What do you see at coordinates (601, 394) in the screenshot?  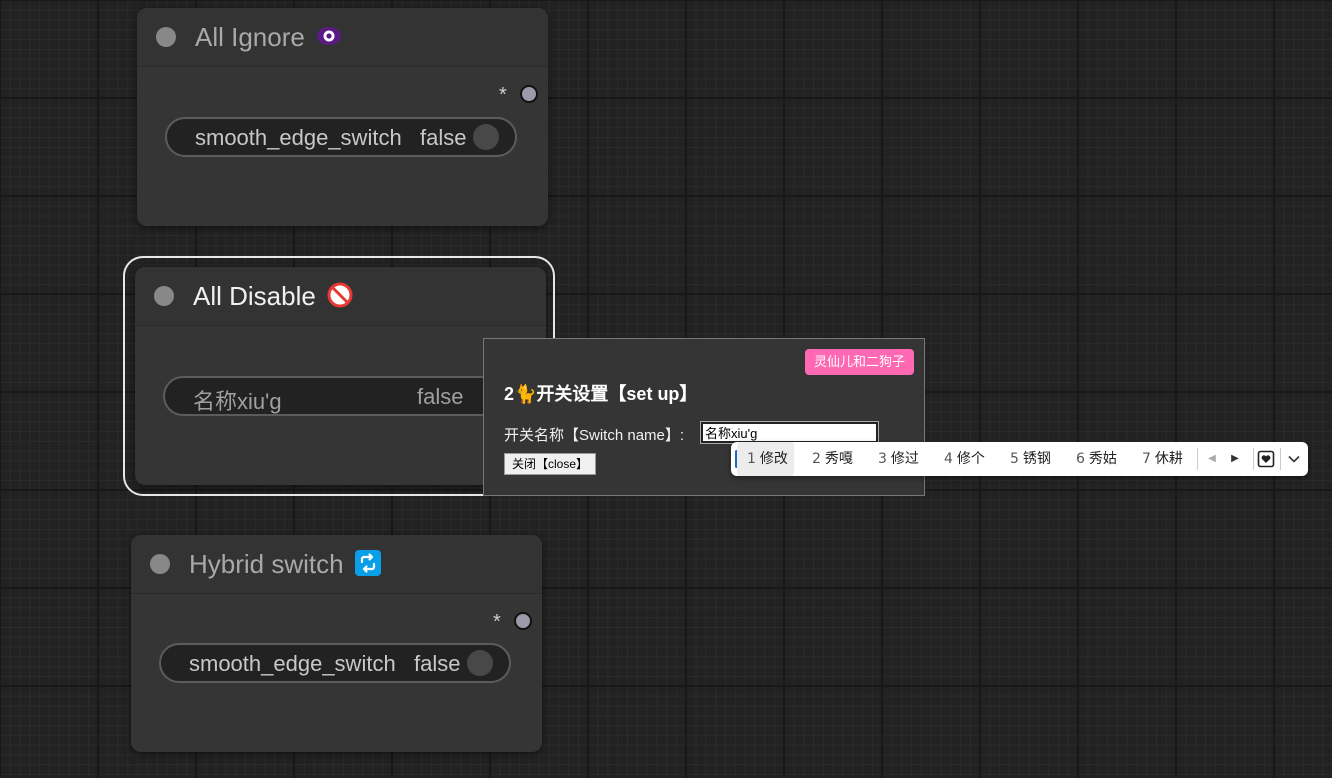 I see `dialog-title: 2🐈开关设置【set up】` at bounding box center [601, 394].